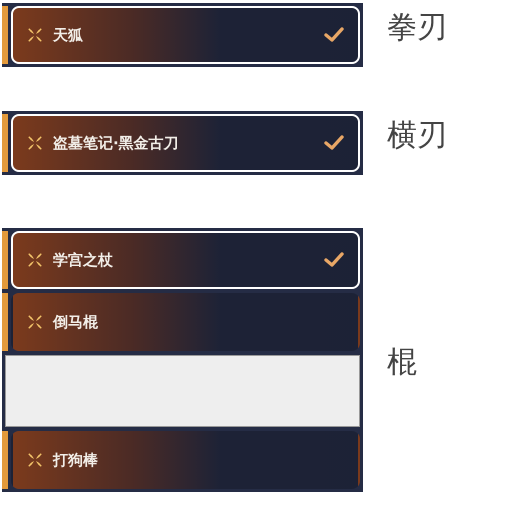 The width and height of the screenshot is (512, 506). What do you see at coordinates (185, 322) in the screenshot?
I see `weapon-item: 倒马棍` at bounding box center [185, 322].